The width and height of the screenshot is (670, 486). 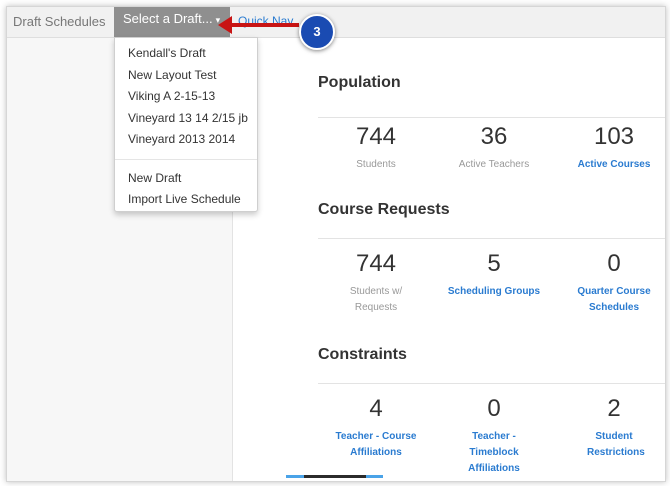 I want to click on draft-item: Kendall's Draft, so click(x=186, y=54).